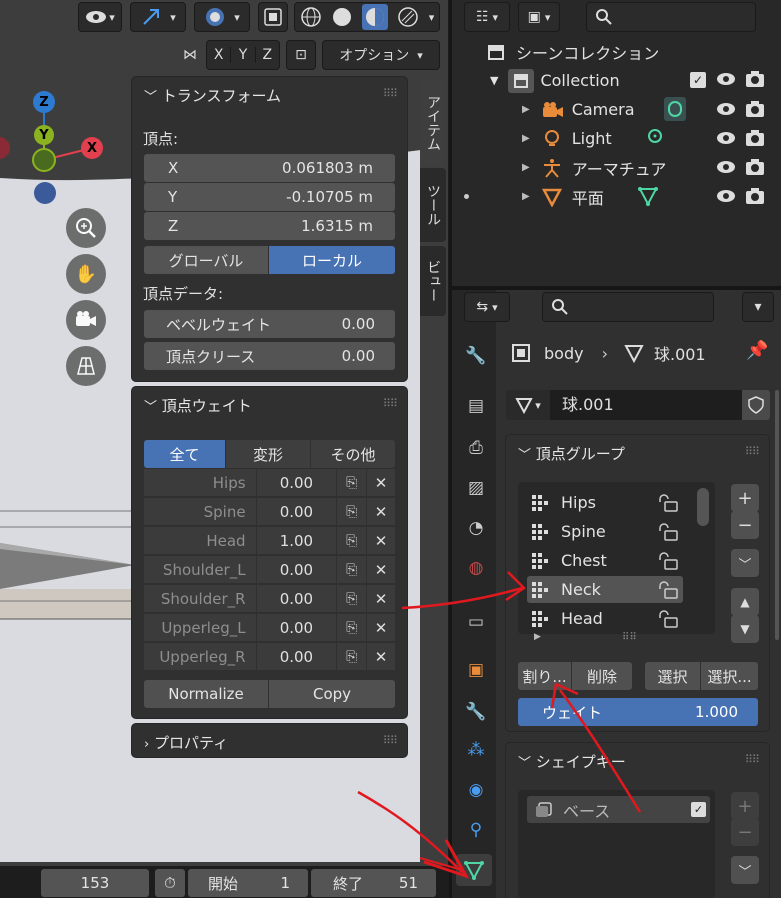  What do you see at coordinates (629, 637) in the screenshot?
I see `list-resize-grip: ⠿⠿` at bounding box center [629, 637].